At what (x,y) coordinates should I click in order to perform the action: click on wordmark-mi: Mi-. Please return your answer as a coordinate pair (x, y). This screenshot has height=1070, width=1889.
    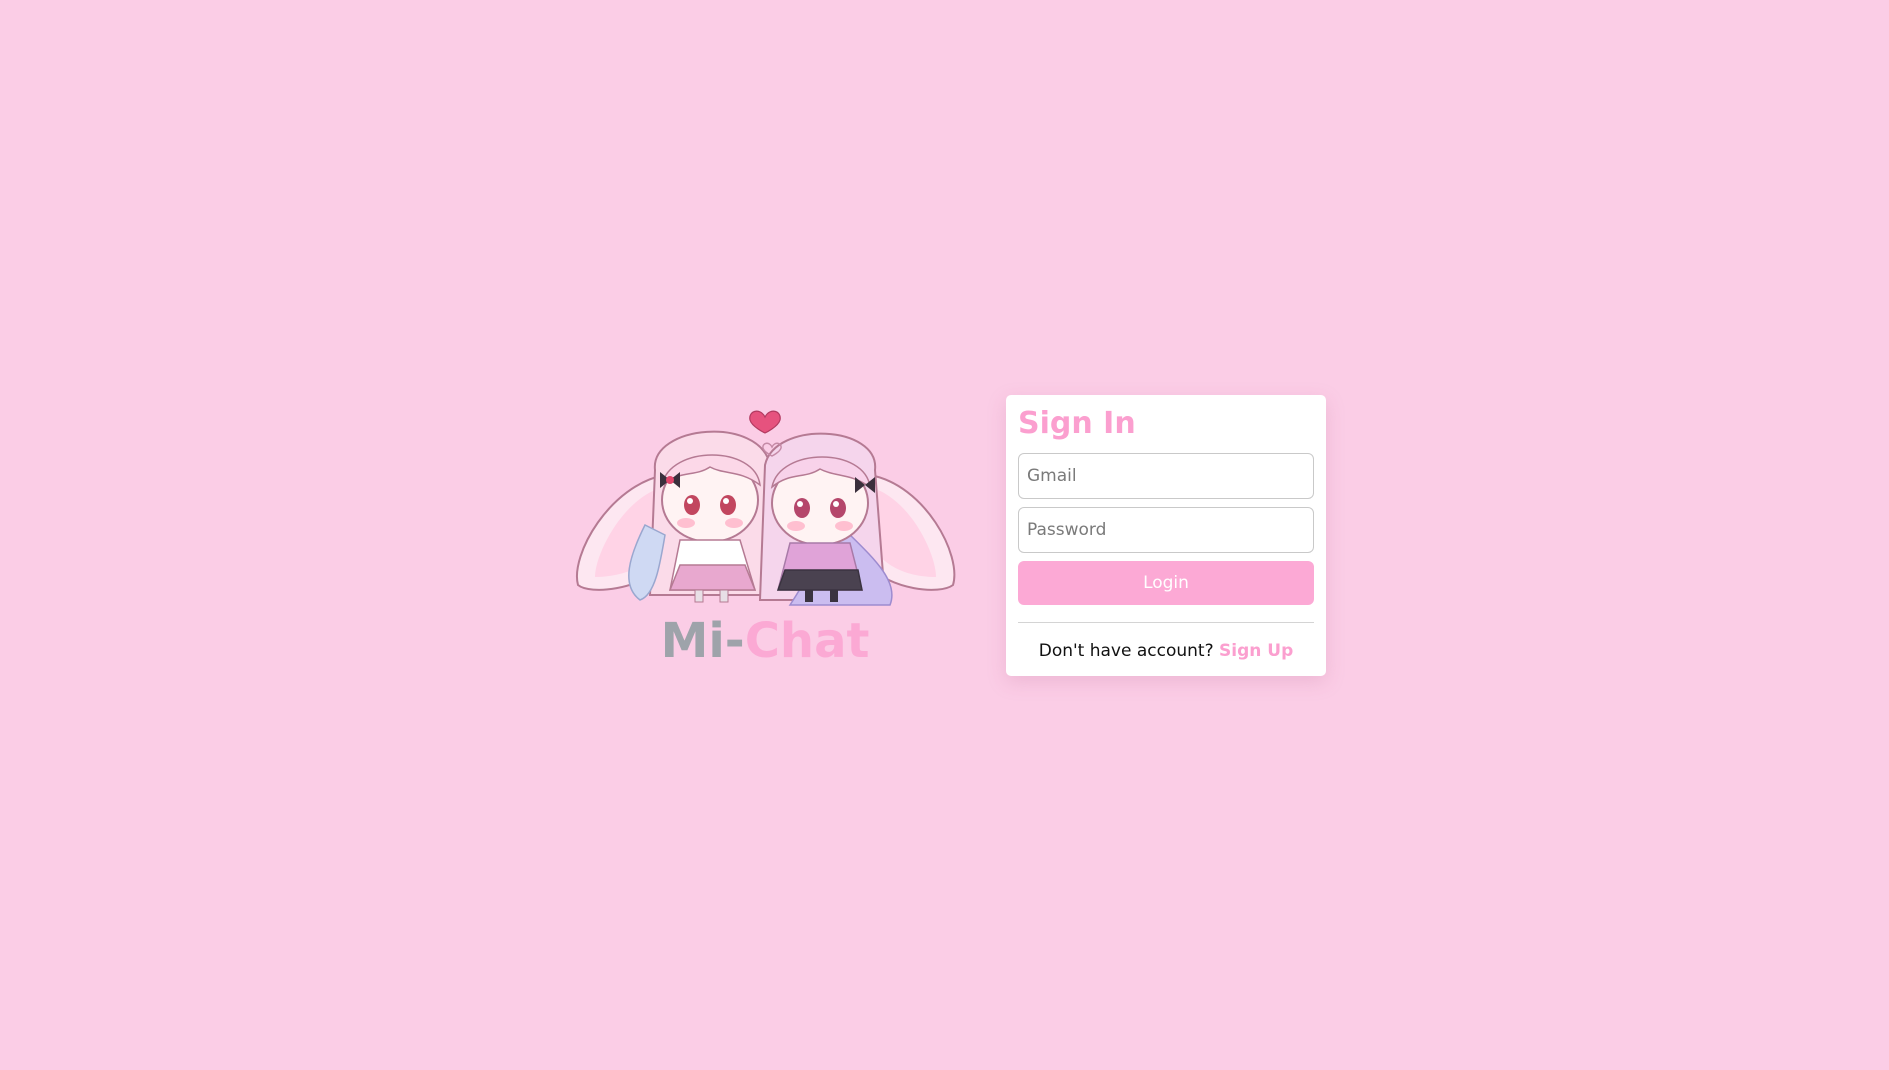
    Looking at the image, I should click on (702, 641).